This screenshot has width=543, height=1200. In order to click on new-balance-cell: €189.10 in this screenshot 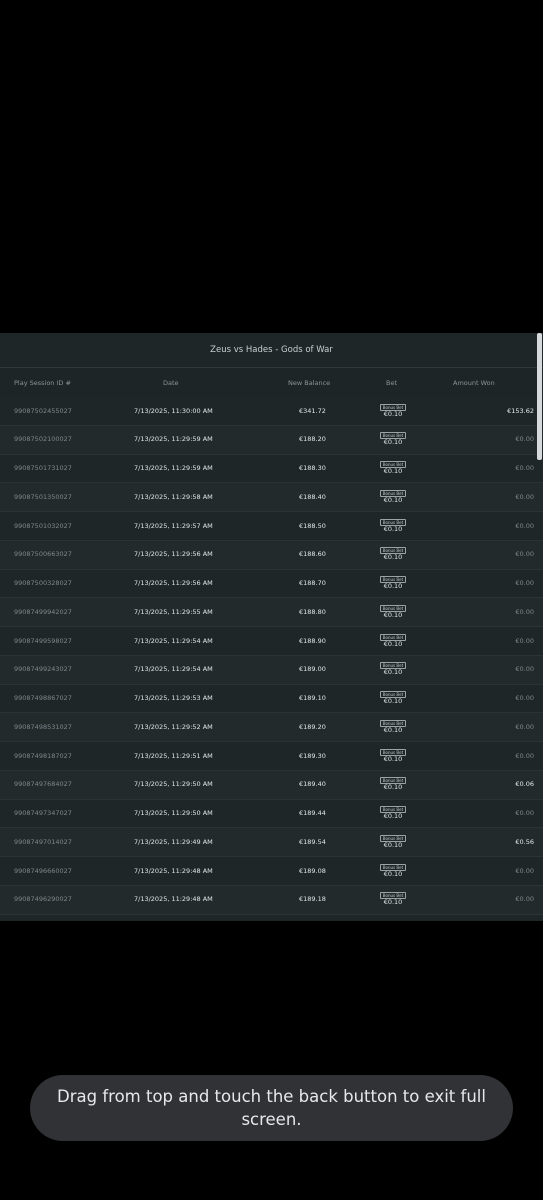, I will do `click(312, 698)`.